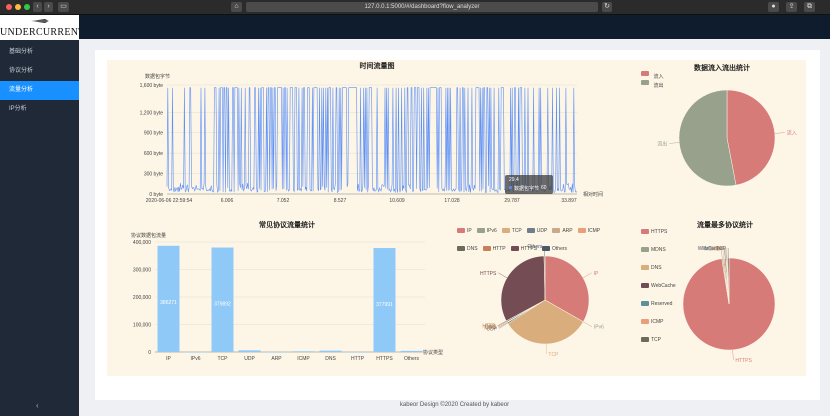 Image resolution: width=830 pixels, height=416 pixels. What do you see at coordinates (169, 201) in the screenshot?
I see `x-tick-label: 2020-06-06 22:59:54` at bounding box center [169, 201].